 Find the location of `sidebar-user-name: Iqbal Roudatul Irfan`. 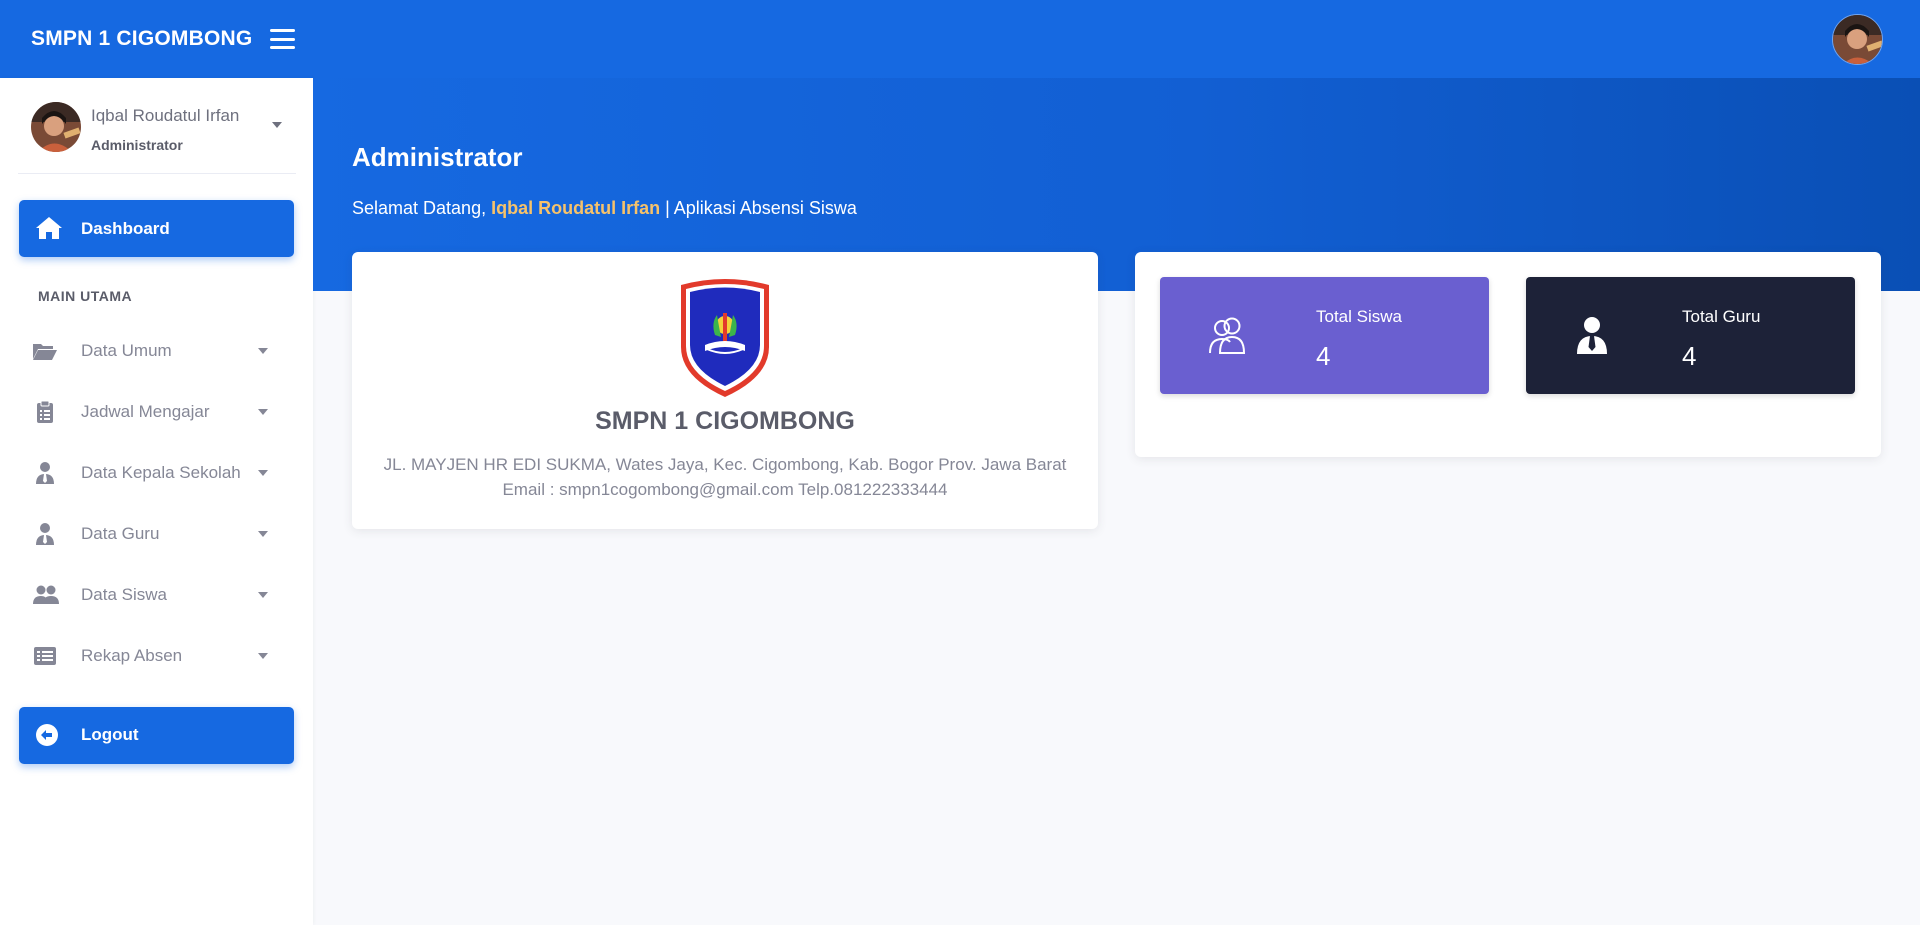

sidebar-user-name: Iqbal Roudatul Irfan is located at coordinates (165, 115).